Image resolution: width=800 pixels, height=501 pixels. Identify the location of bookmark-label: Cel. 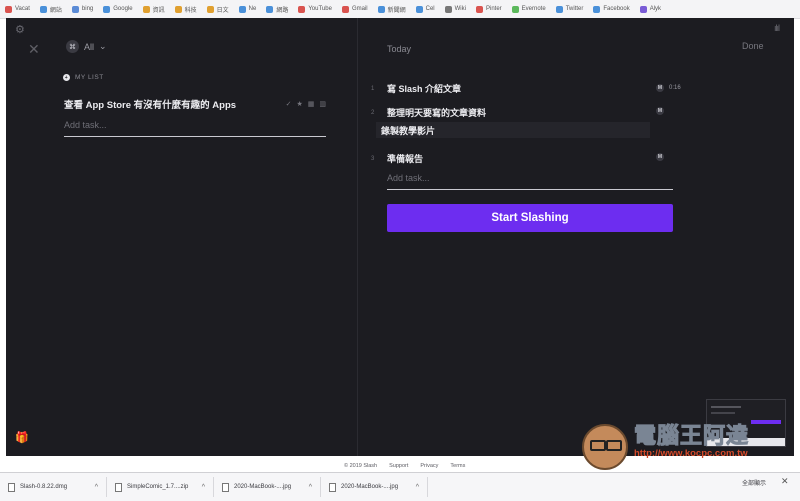
(430, 9).